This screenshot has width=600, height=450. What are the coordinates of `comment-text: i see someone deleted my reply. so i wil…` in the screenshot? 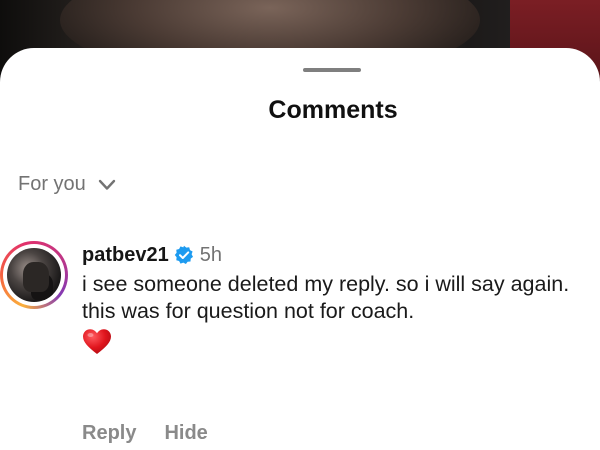 It's located at (326, 297).